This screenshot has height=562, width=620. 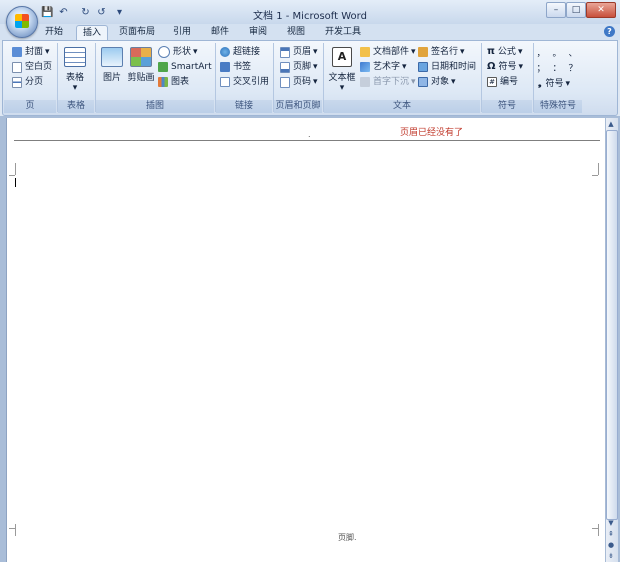 What do you see at coordinates (437, 82) in the screenshot?
I see `object-button: 对象 ▾` at bounding box center [437, 82].